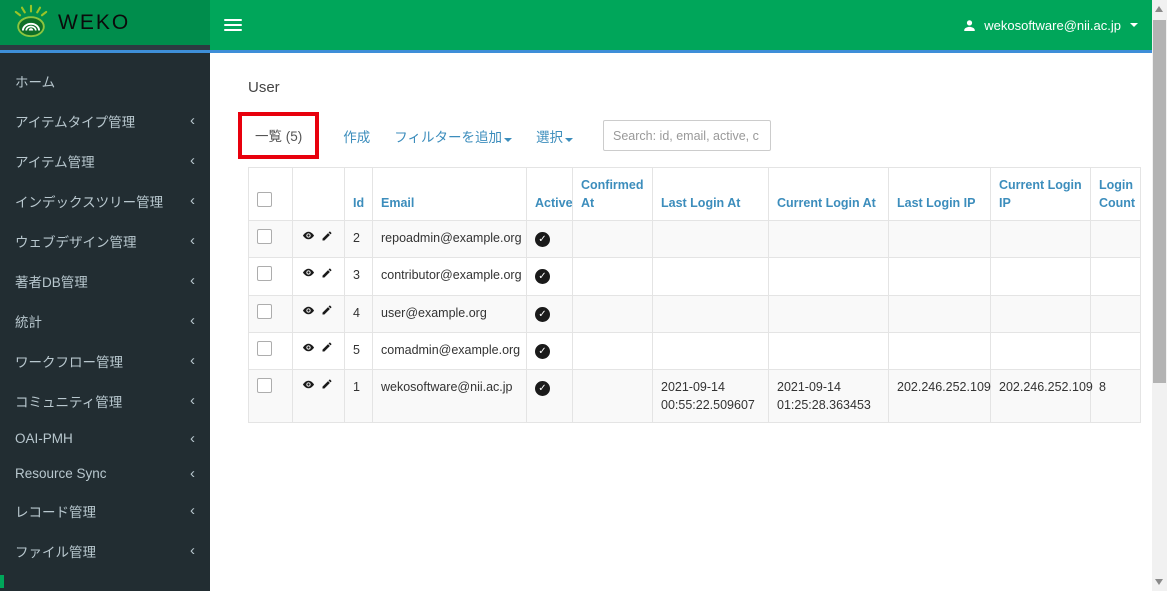  I want to click on table-row: 4 user@example.org, so click(694, 313).